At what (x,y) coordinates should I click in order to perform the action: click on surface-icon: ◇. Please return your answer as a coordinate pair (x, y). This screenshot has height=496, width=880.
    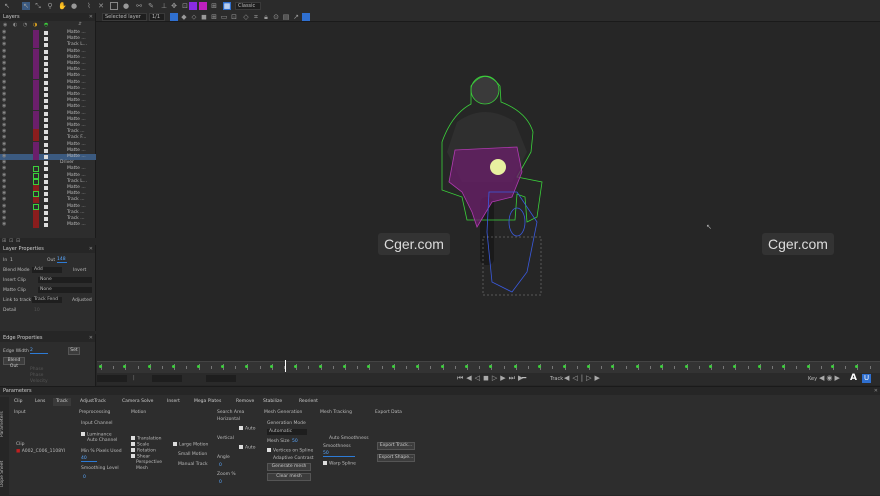
    Looking at the image, I should click on (246, 17).